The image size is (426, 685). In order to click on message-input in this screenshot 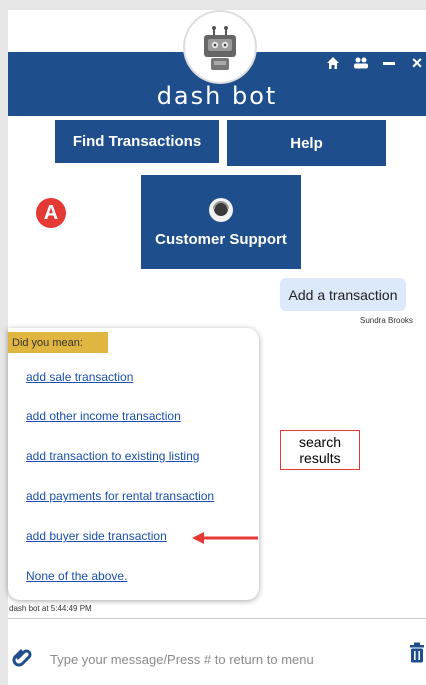, I will do `click(215, 659)`.